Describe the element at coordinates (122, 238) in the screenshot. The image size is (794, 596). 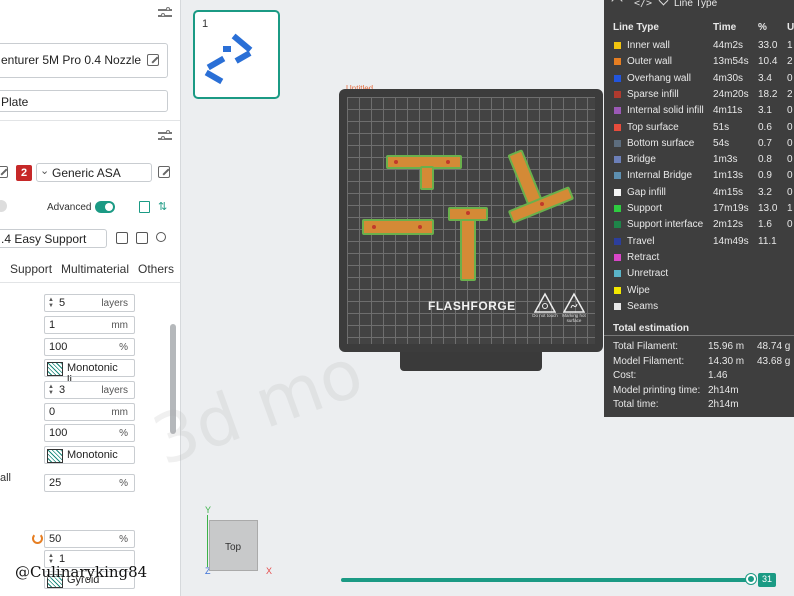
I see `save-preset-icon` at that location.